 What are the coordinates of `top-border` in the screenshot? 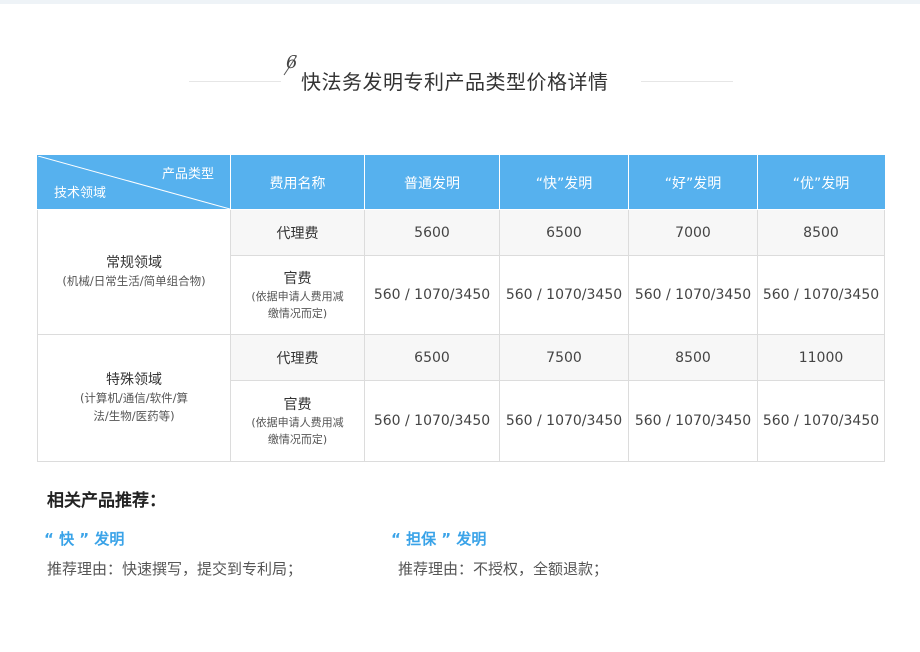 It's located at (460, 2).